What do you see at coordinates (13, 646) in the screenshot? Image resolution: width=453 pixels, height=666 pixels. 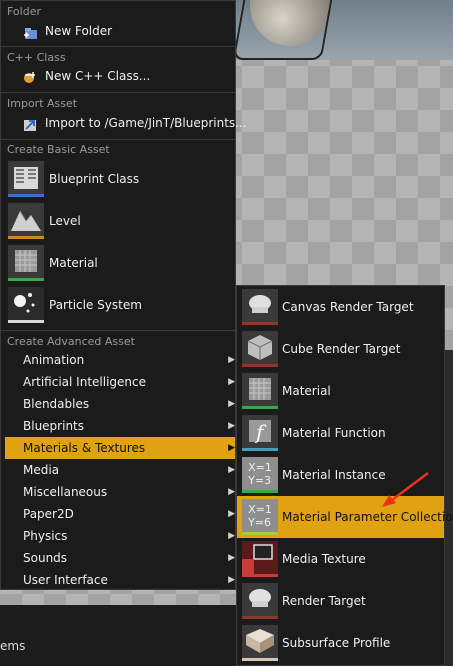 I see `bottom-panel-label: ems` at bounding box center [13, 646].